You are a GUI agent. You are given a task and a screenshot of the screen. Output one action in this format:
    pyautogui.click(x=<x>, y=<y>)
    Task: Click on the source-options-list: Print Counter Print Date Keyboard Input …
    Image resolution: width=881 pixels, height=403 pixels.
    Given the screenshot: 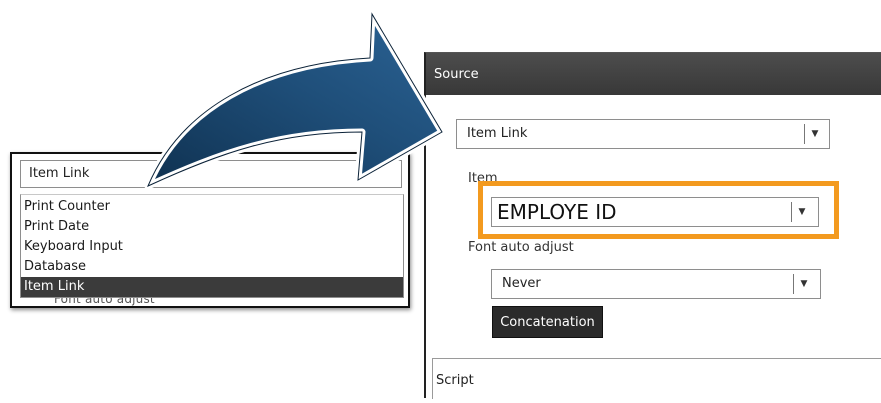 What is the action you would take?
    pyautogui.click(x=212, y=246)
    